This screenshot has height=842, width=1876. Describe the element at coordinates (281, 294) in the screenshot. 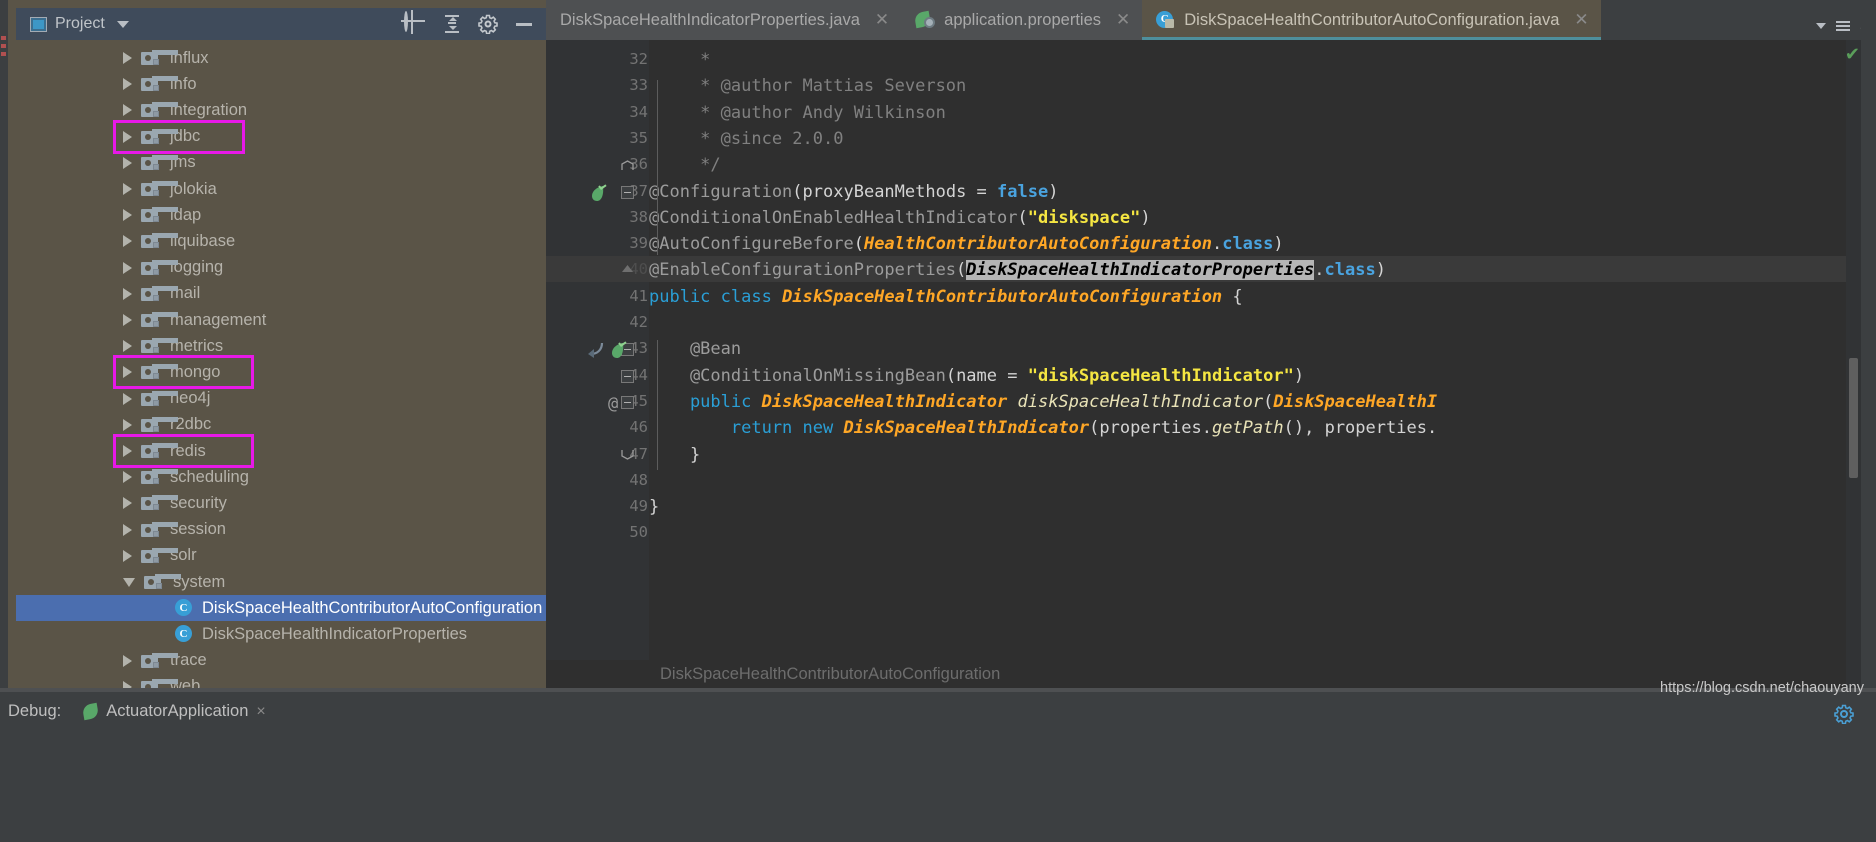

I see `tree-folder-item: mail` at that location.